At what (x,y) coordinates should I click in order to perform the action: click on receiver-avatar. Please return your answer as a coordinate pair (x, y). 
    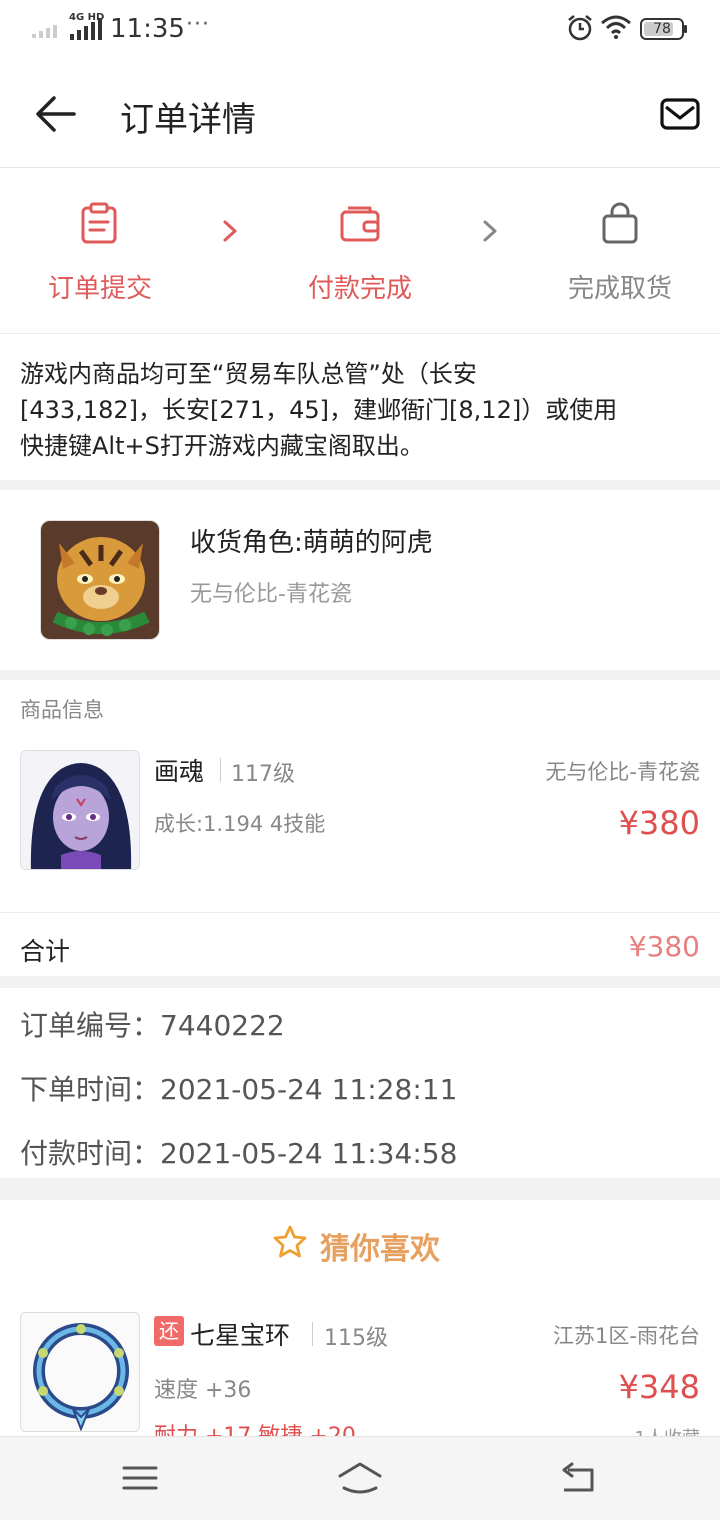
    Looking at the image, I should click on (100, 580).